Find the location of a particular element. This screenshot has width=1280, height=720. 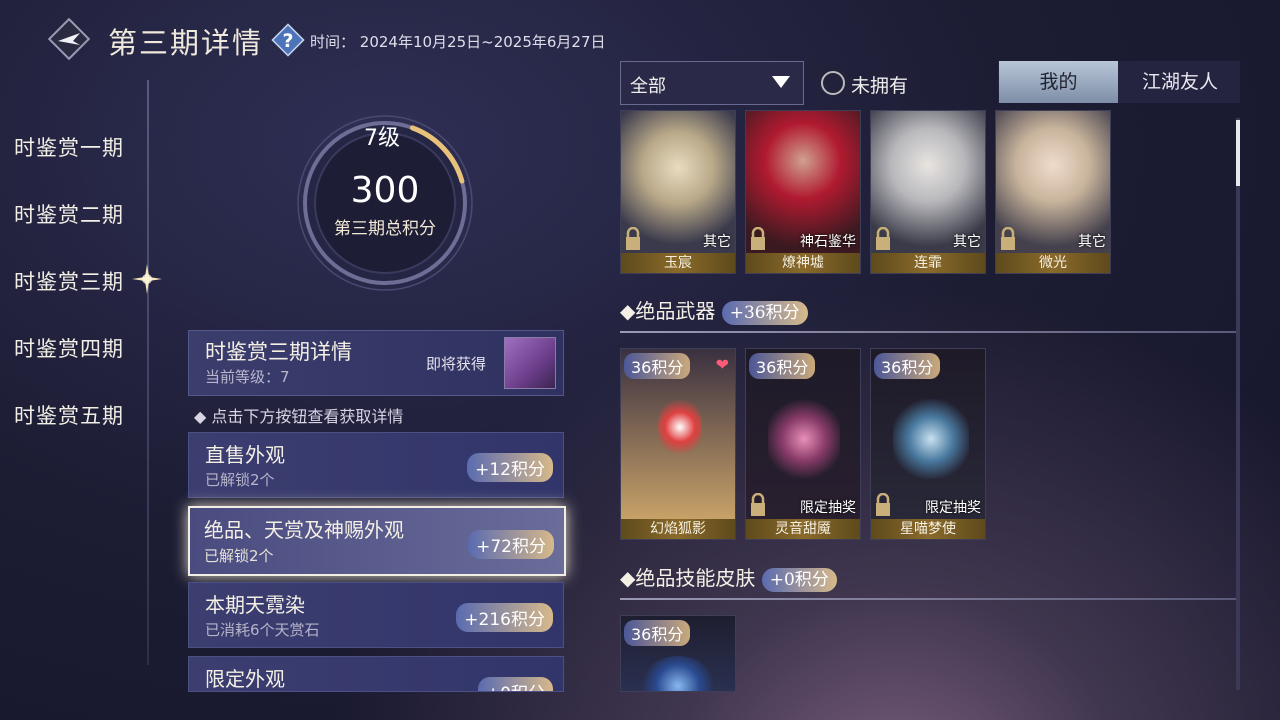

nav-divider is located at coordinates (148, 372).